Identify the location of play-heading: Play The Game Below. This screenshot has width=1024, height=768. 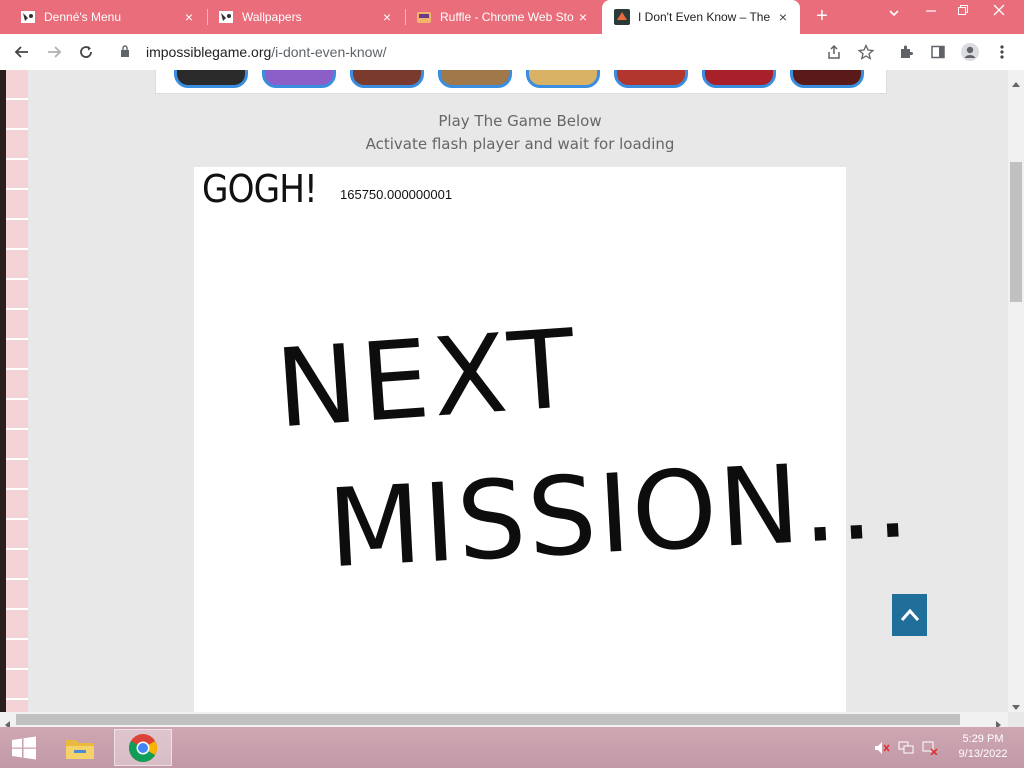
(520, 121).